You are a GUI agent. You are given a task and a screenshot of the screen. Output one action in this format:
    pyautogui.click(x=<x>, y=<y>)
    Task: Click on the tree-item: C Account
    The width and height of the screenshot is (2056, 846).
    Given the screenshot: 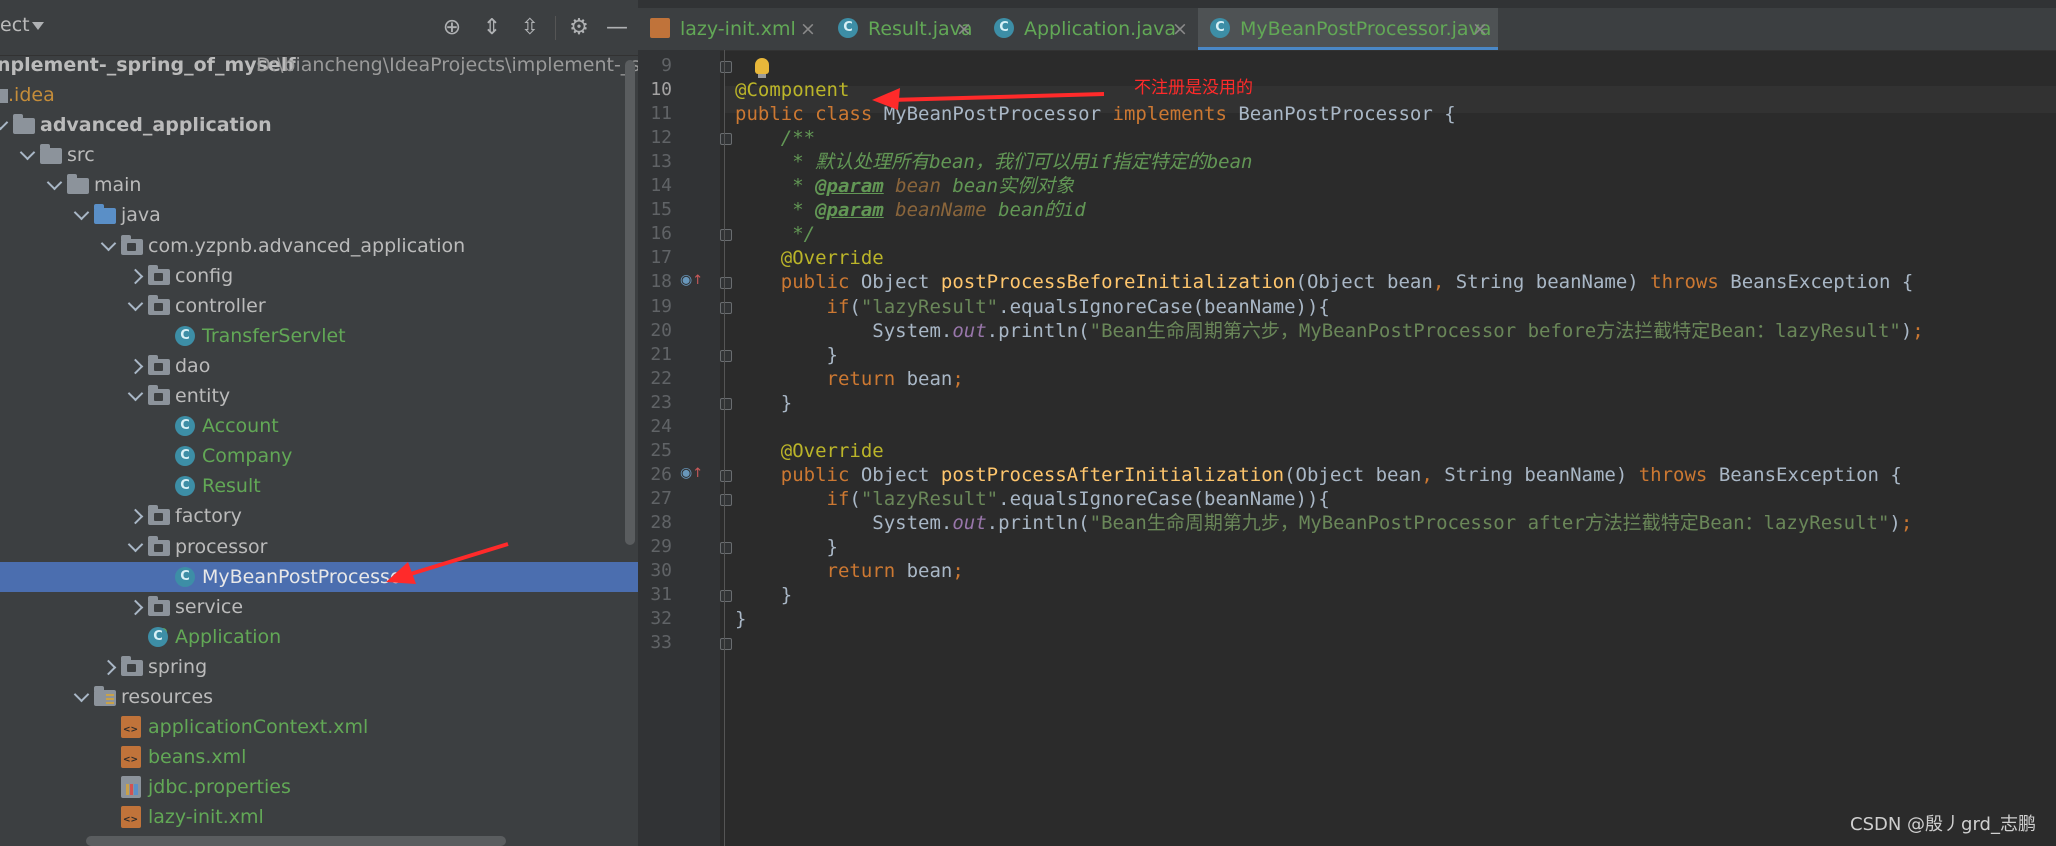 What is the action you would take?
    pyautogui.click(x=319, y=426)
    